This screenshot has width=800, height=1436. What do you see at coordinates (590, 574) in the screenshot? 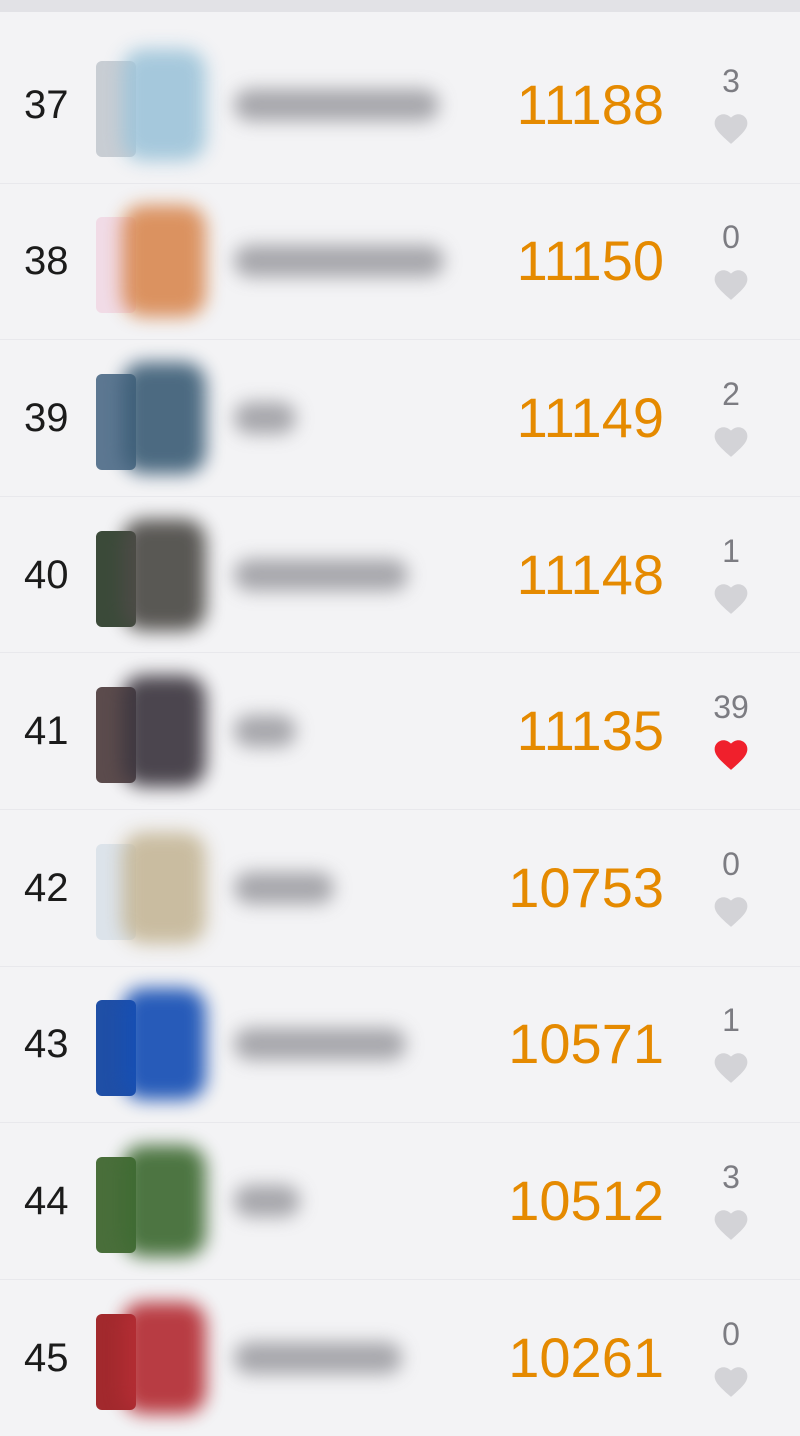
I see `score-value: 11148` at bounding box center [590, 574].